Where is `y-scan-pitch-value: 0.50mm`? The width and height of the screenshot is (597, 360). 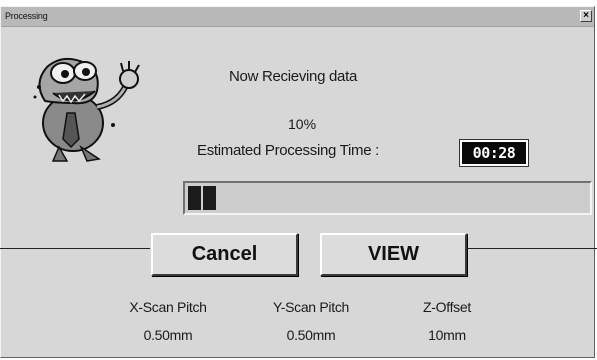 y-scan-pitch-value: 0.50mm is located at coordinates (311, 335).